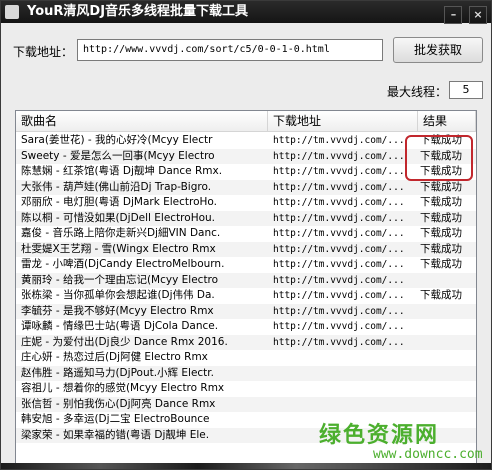  I want to click on minimize-button: –, so click(453, 15).